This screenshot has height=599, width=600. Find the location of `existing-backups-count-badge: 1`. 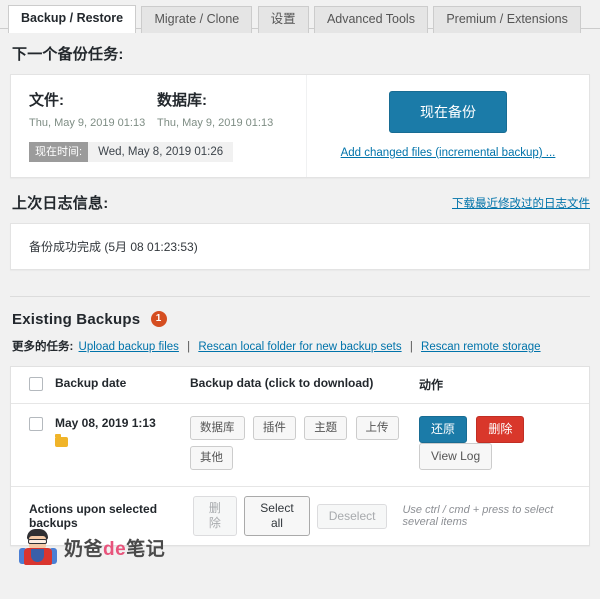

existing-backups-count-badge: 1 is located at coordinates (158, 319).